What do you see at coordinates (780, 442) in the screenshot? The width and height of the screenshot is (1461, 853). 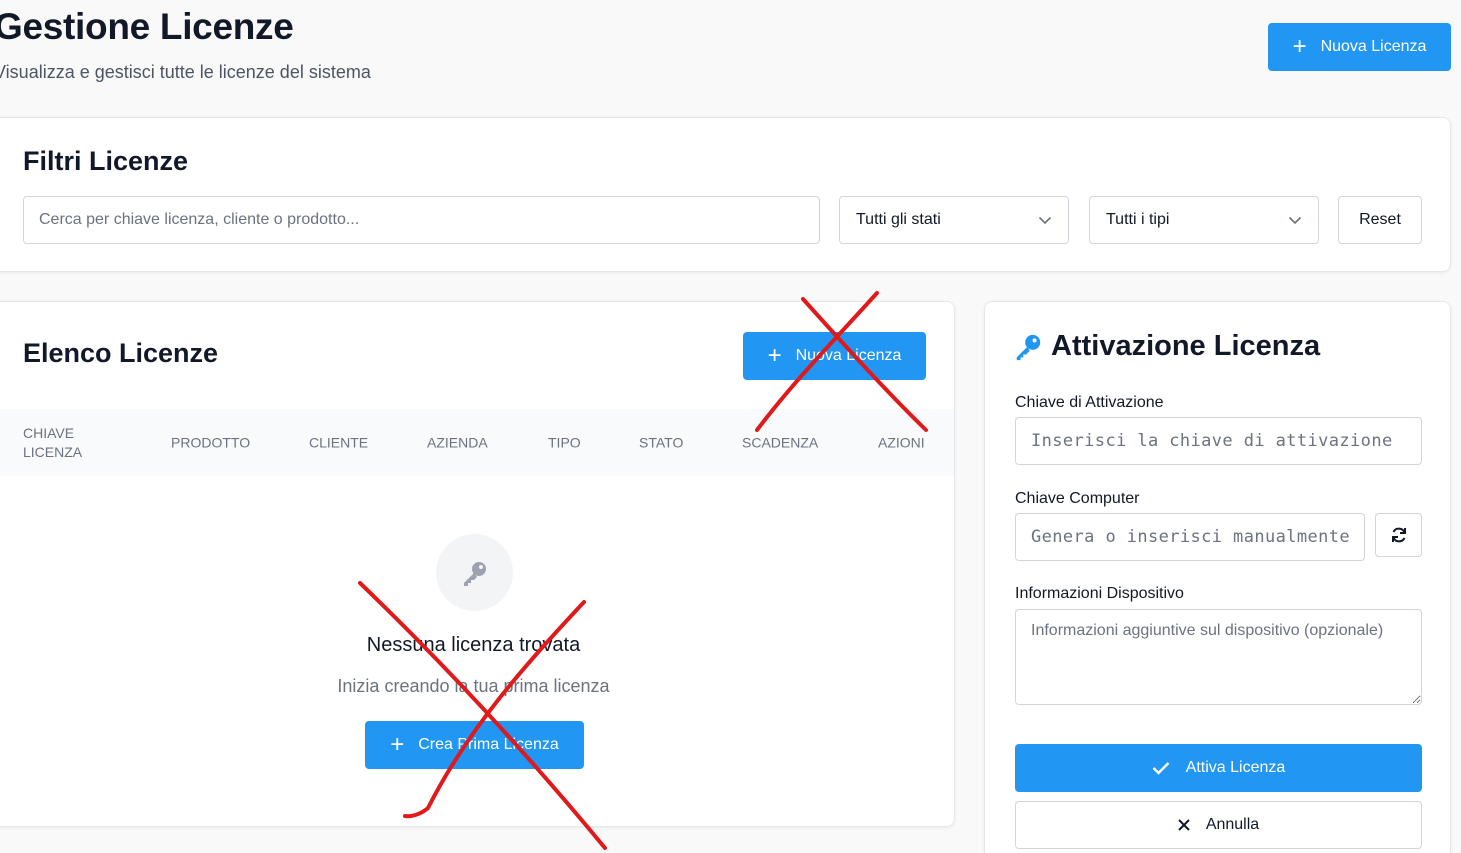 I see `column-header-expiry: SCADENZA` at bounding box center [780, 442].